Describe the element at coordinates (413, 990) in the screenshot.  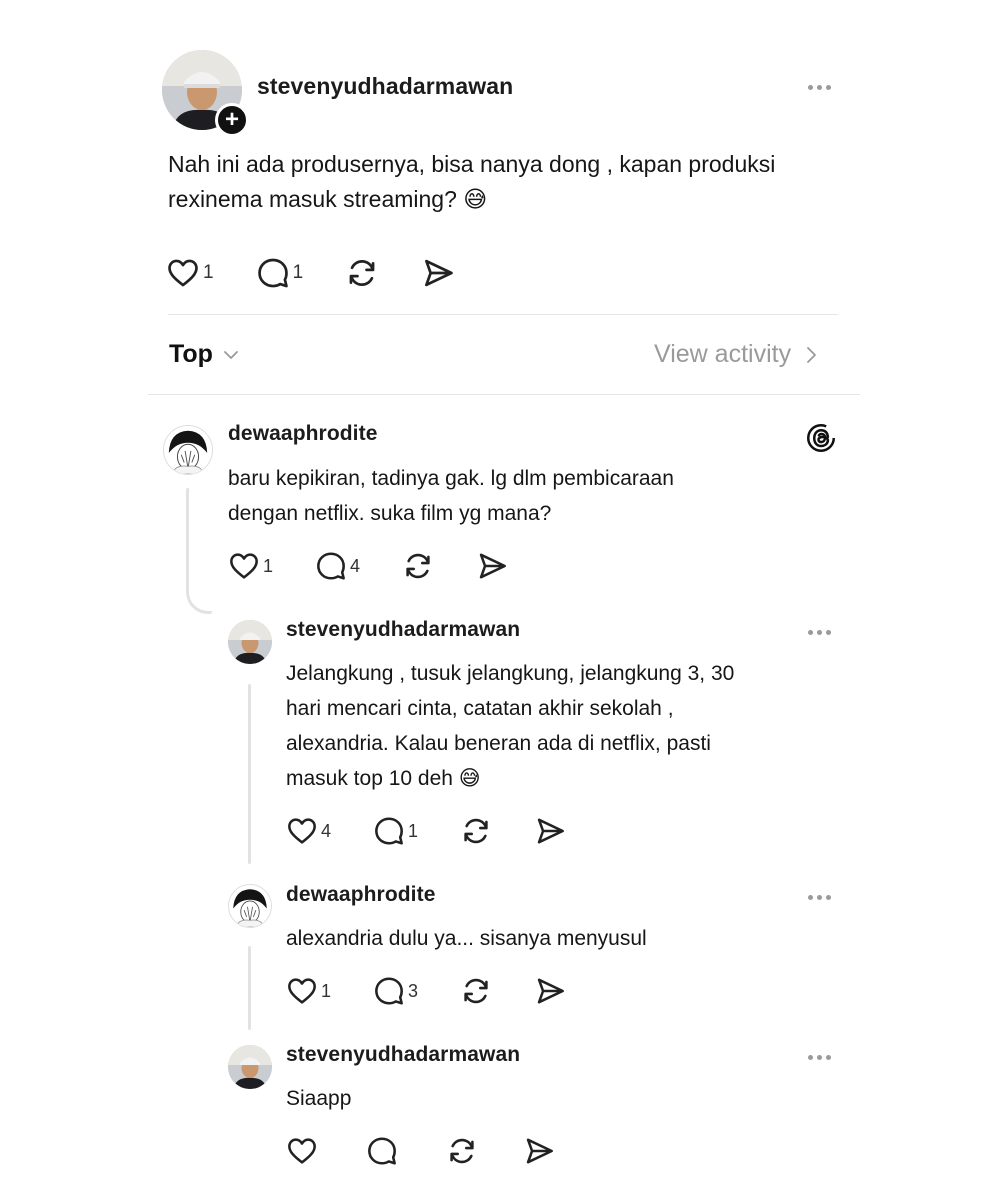
I see `reply-count: 3` at that location.